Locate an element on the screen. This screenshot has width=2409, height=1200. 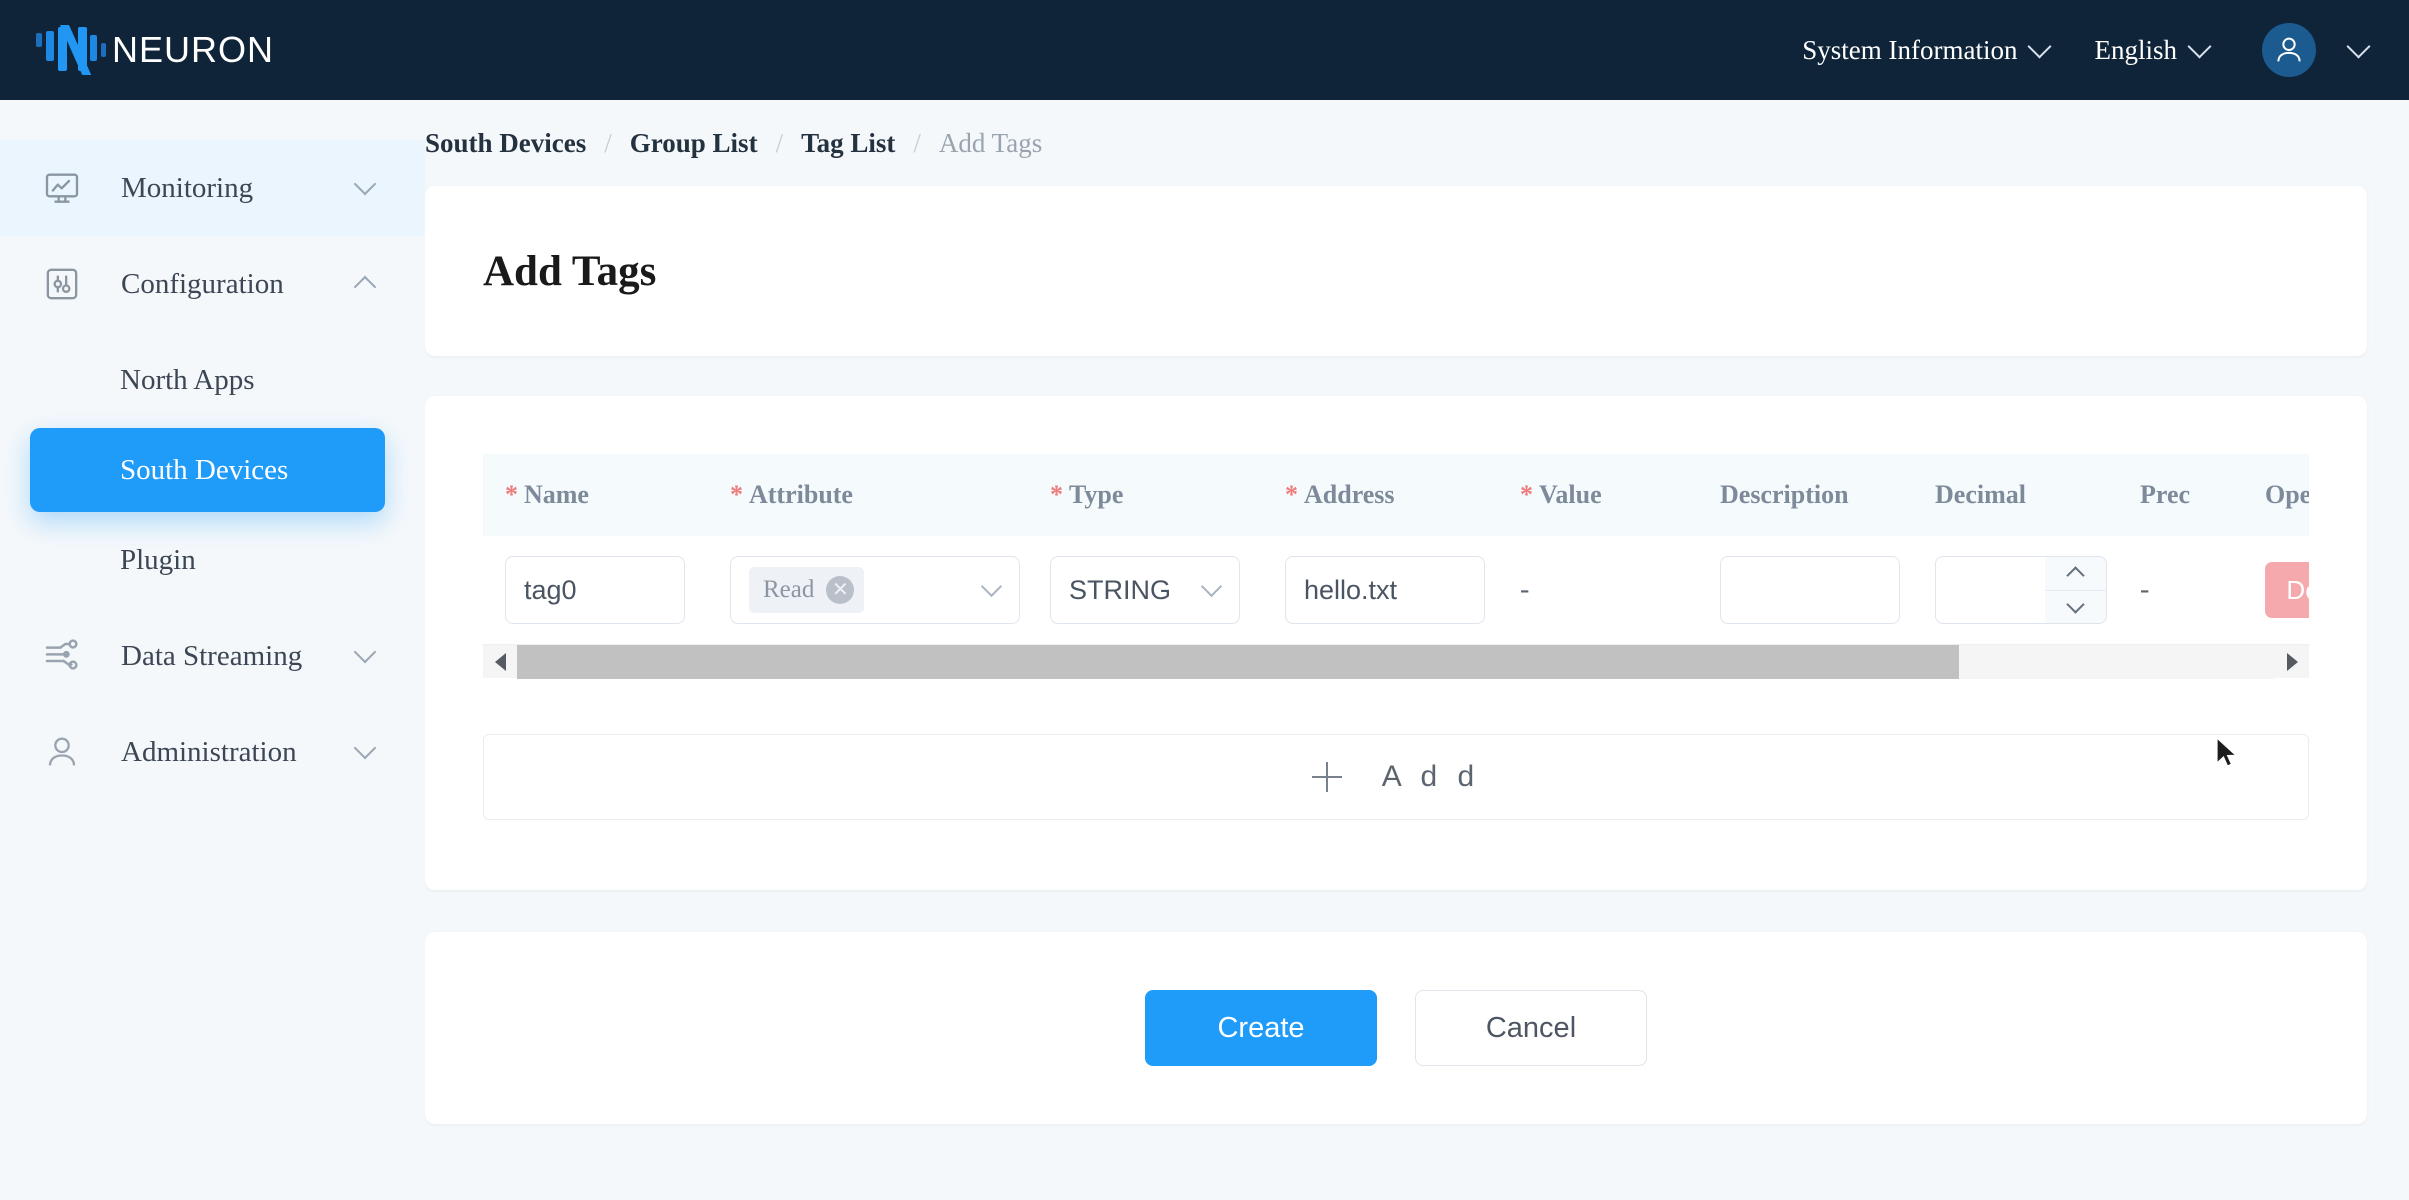
table-row: tag0 Read ✕ STRING hello.txt - - D is located at coordinates (1396, 590).